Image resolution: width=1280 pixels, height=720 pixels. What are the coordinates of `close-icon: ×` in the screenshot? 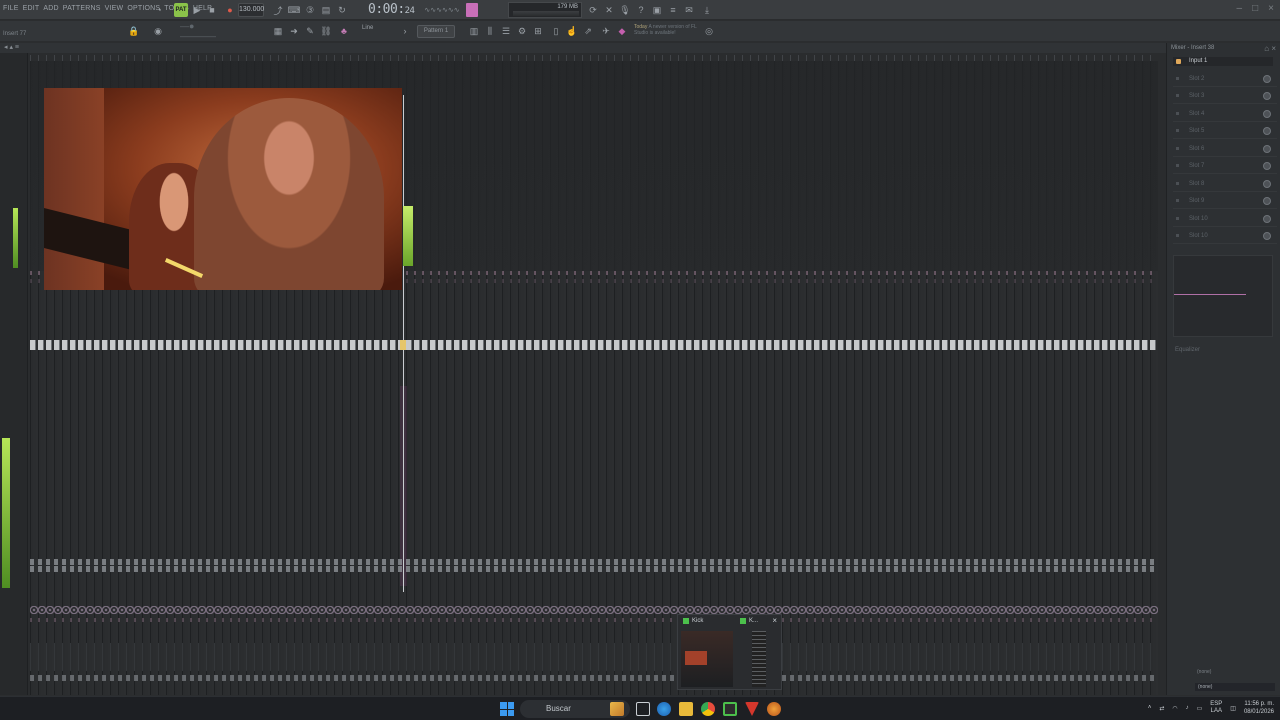 It's located at (1271, 8).